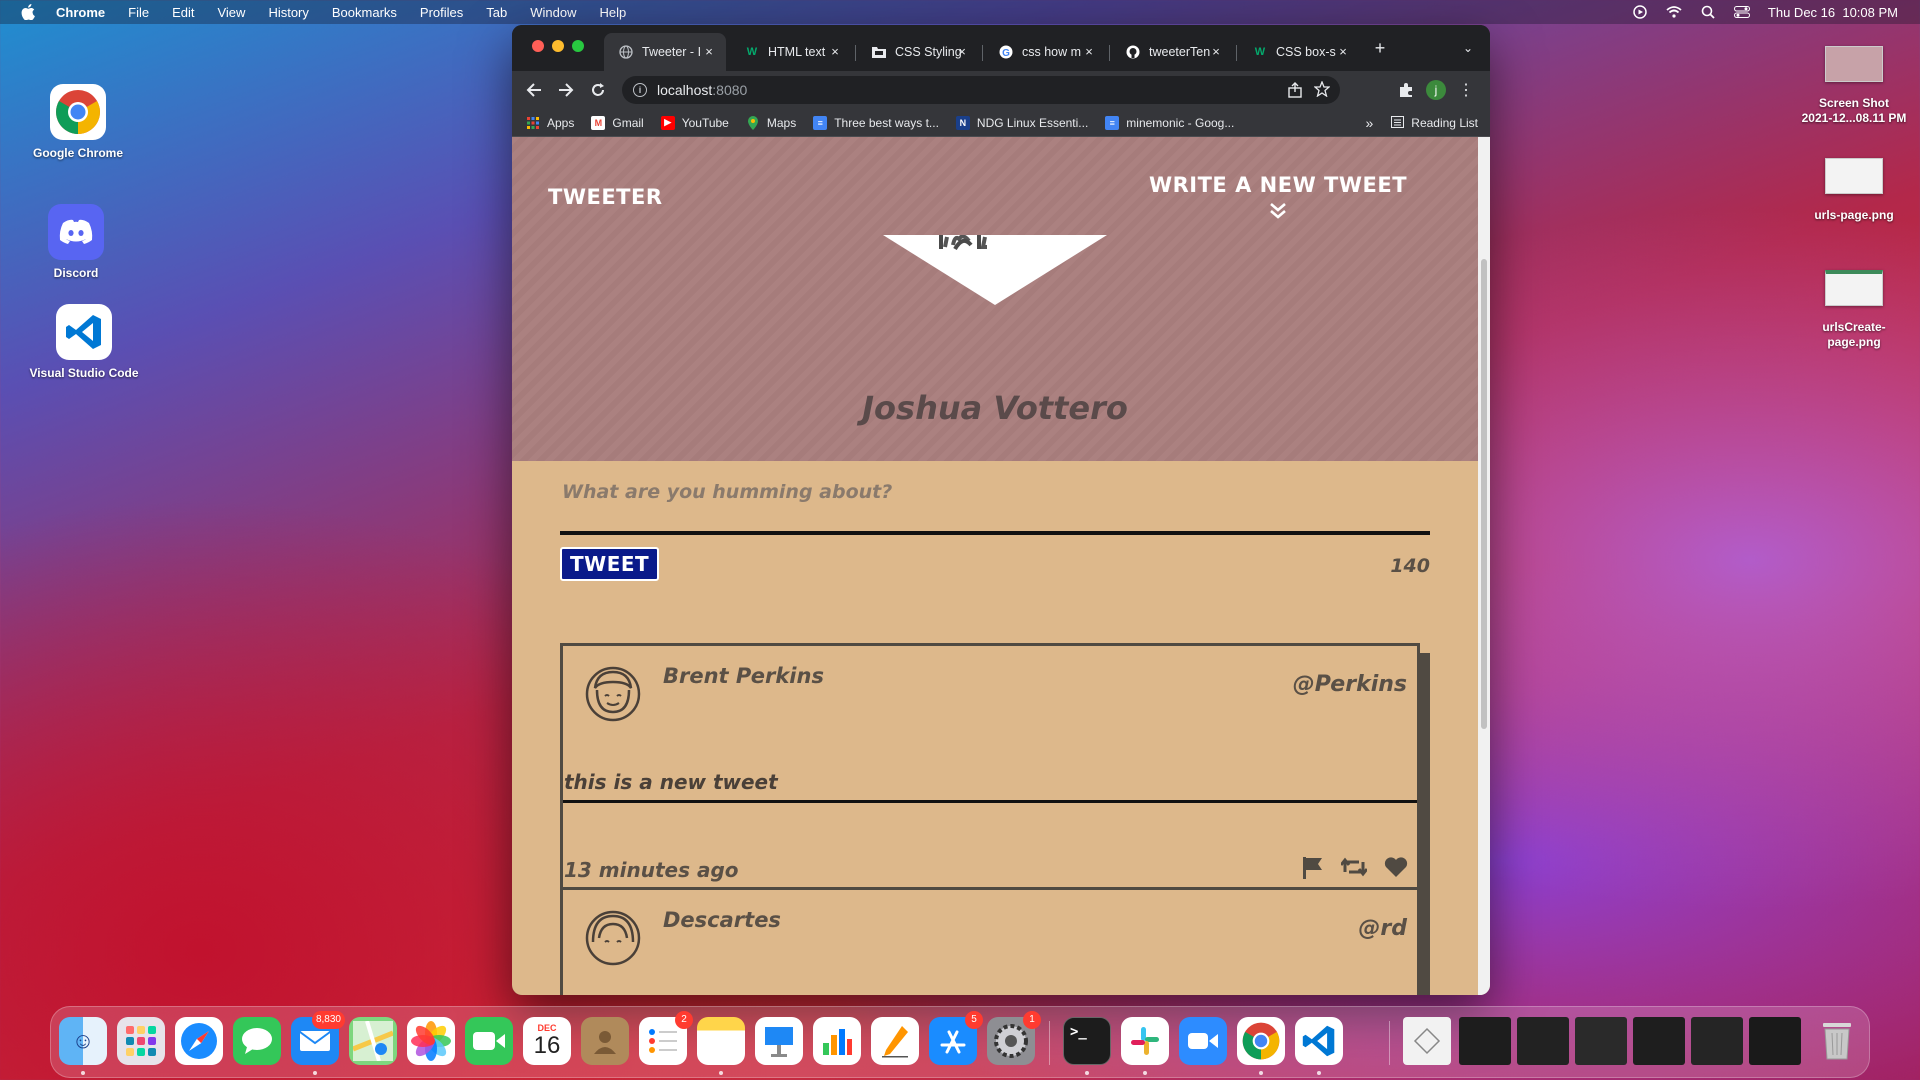 The height and width of the screenshot is (1080, 1920). Describe the element at coordinates (779, 1041) in the screenshot. I see `keynote-icon` at that location.